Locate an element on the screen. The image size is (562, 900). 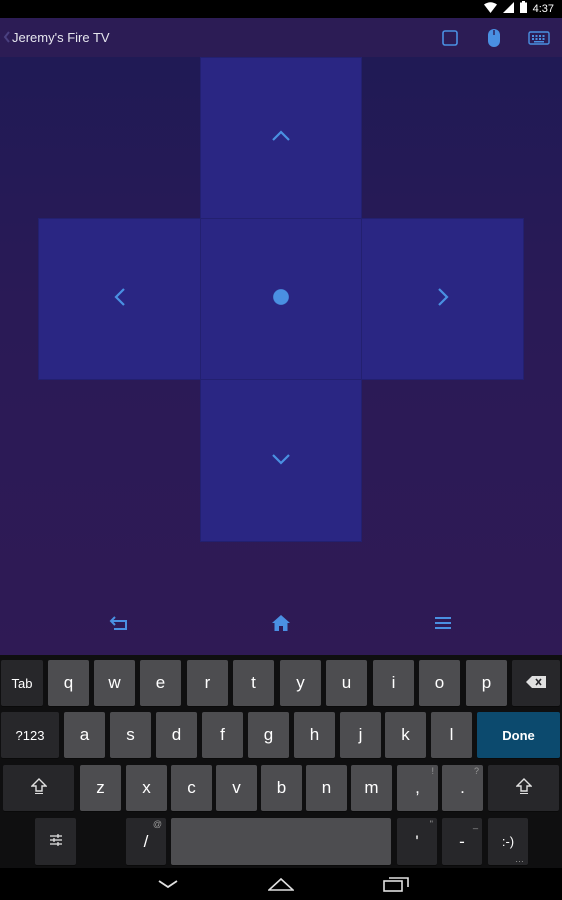
key-f: f is located at coordinates (222, 735).